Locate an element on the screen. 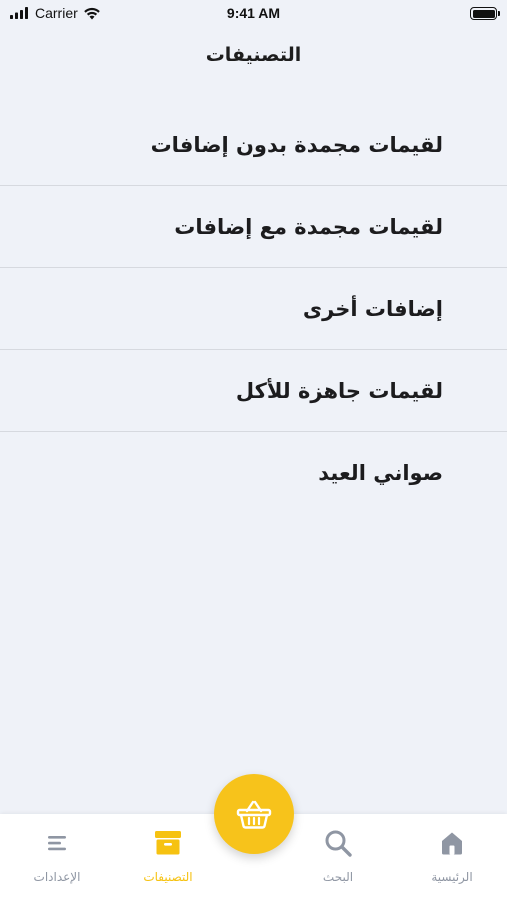 This screenshot has height=900, width=507. status-bar: Carrier 9:41 AM is located at coordinates (253, 14).